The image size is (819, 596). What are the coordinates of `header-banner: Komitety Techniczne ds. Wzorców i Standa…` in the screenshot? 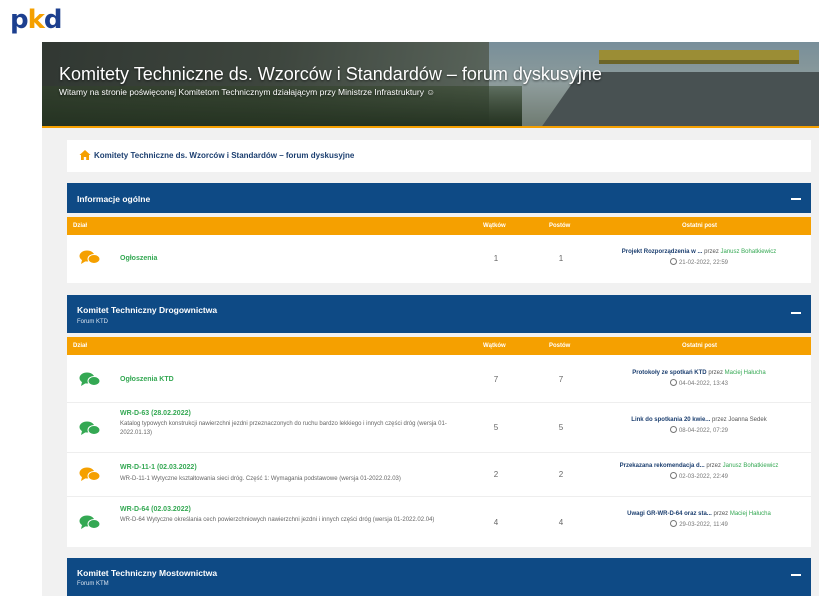 It's located at (430, 84).